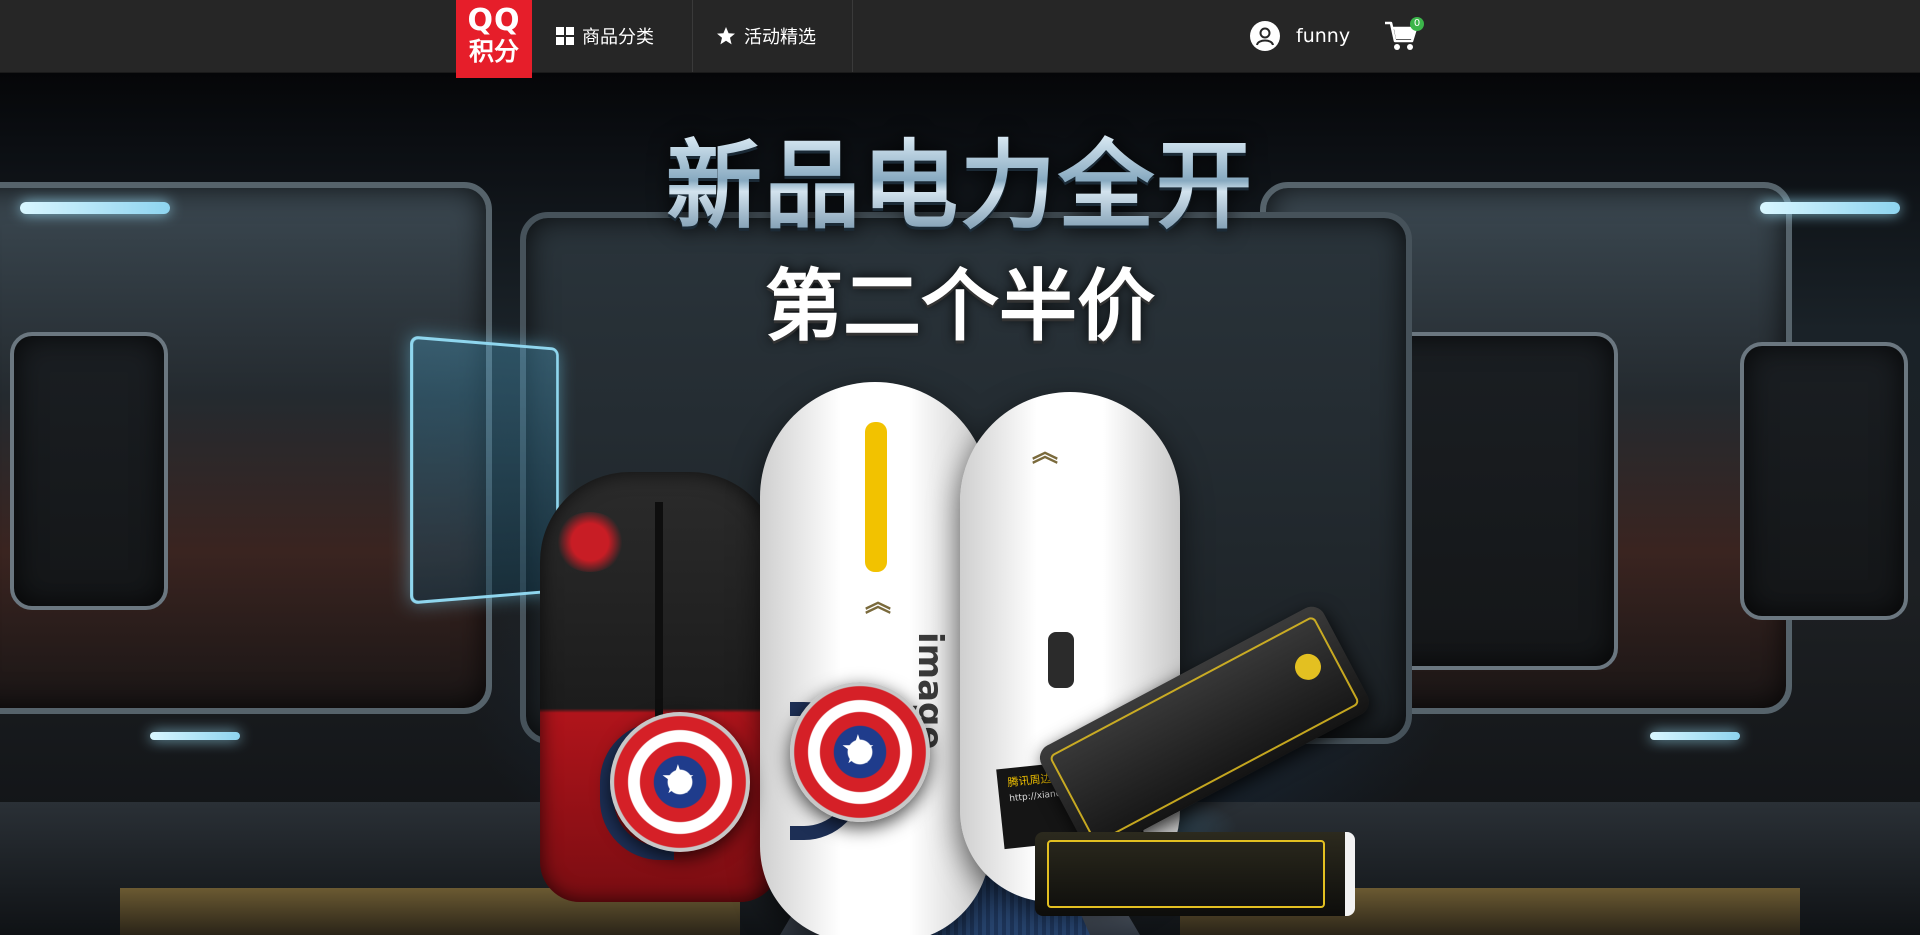 This screenshot has height=935, width=1920. Describe the element at coordinates (960, 307) in the screenshot. I see `banner-subheadline: 第二个半价` at that location.